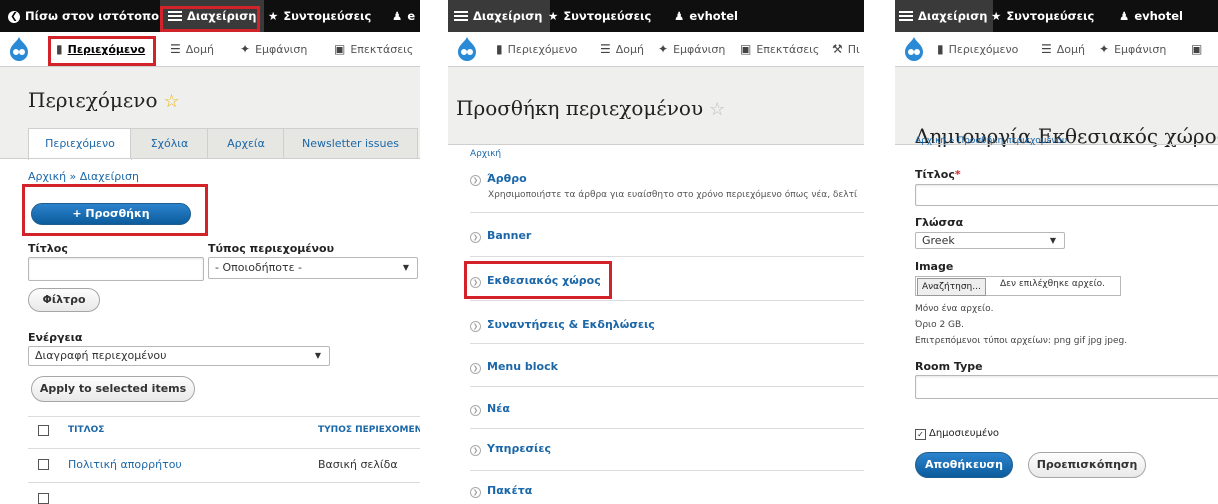  What do you see at coordinates (957, 174) in the screenshot?
I see `required-mark: *` at bounding box center [957, 174].